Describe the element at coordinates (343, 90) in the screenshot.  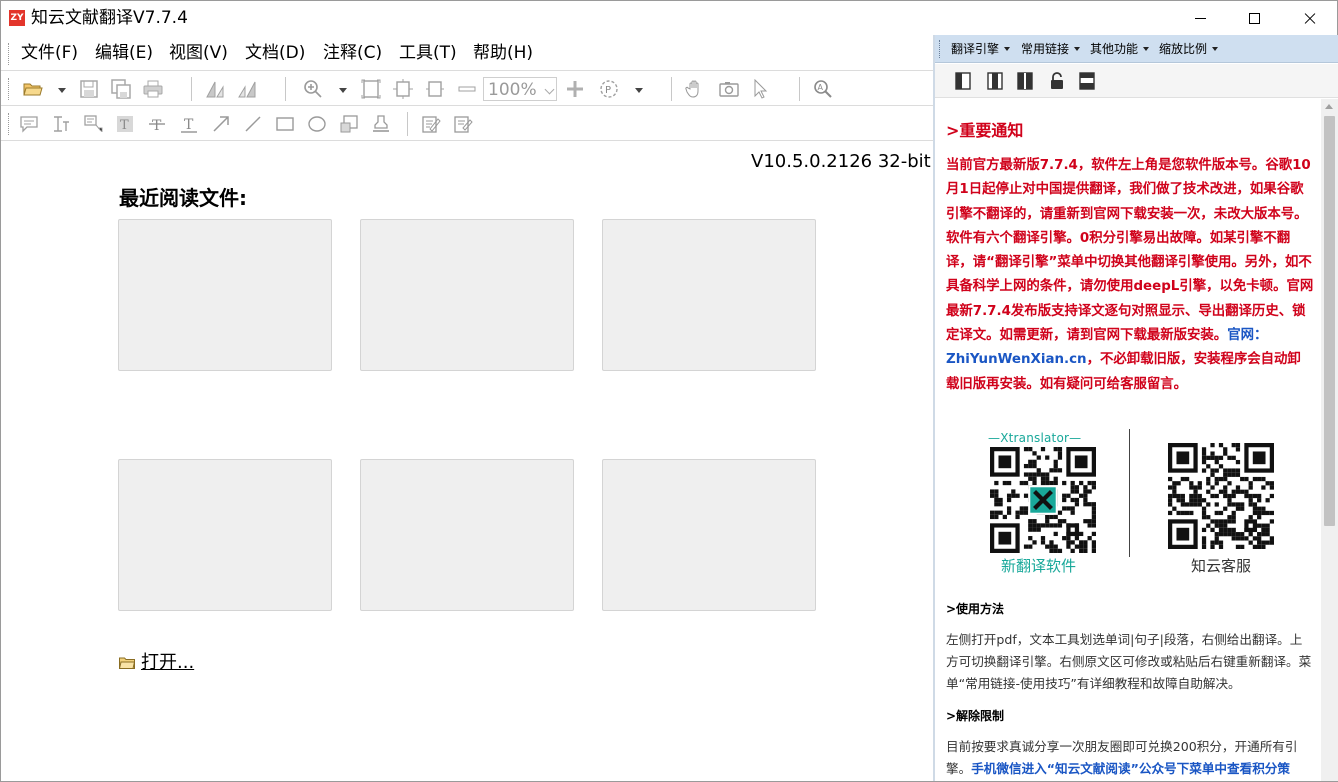
I see `zoom-dropdown-icon` at that location.